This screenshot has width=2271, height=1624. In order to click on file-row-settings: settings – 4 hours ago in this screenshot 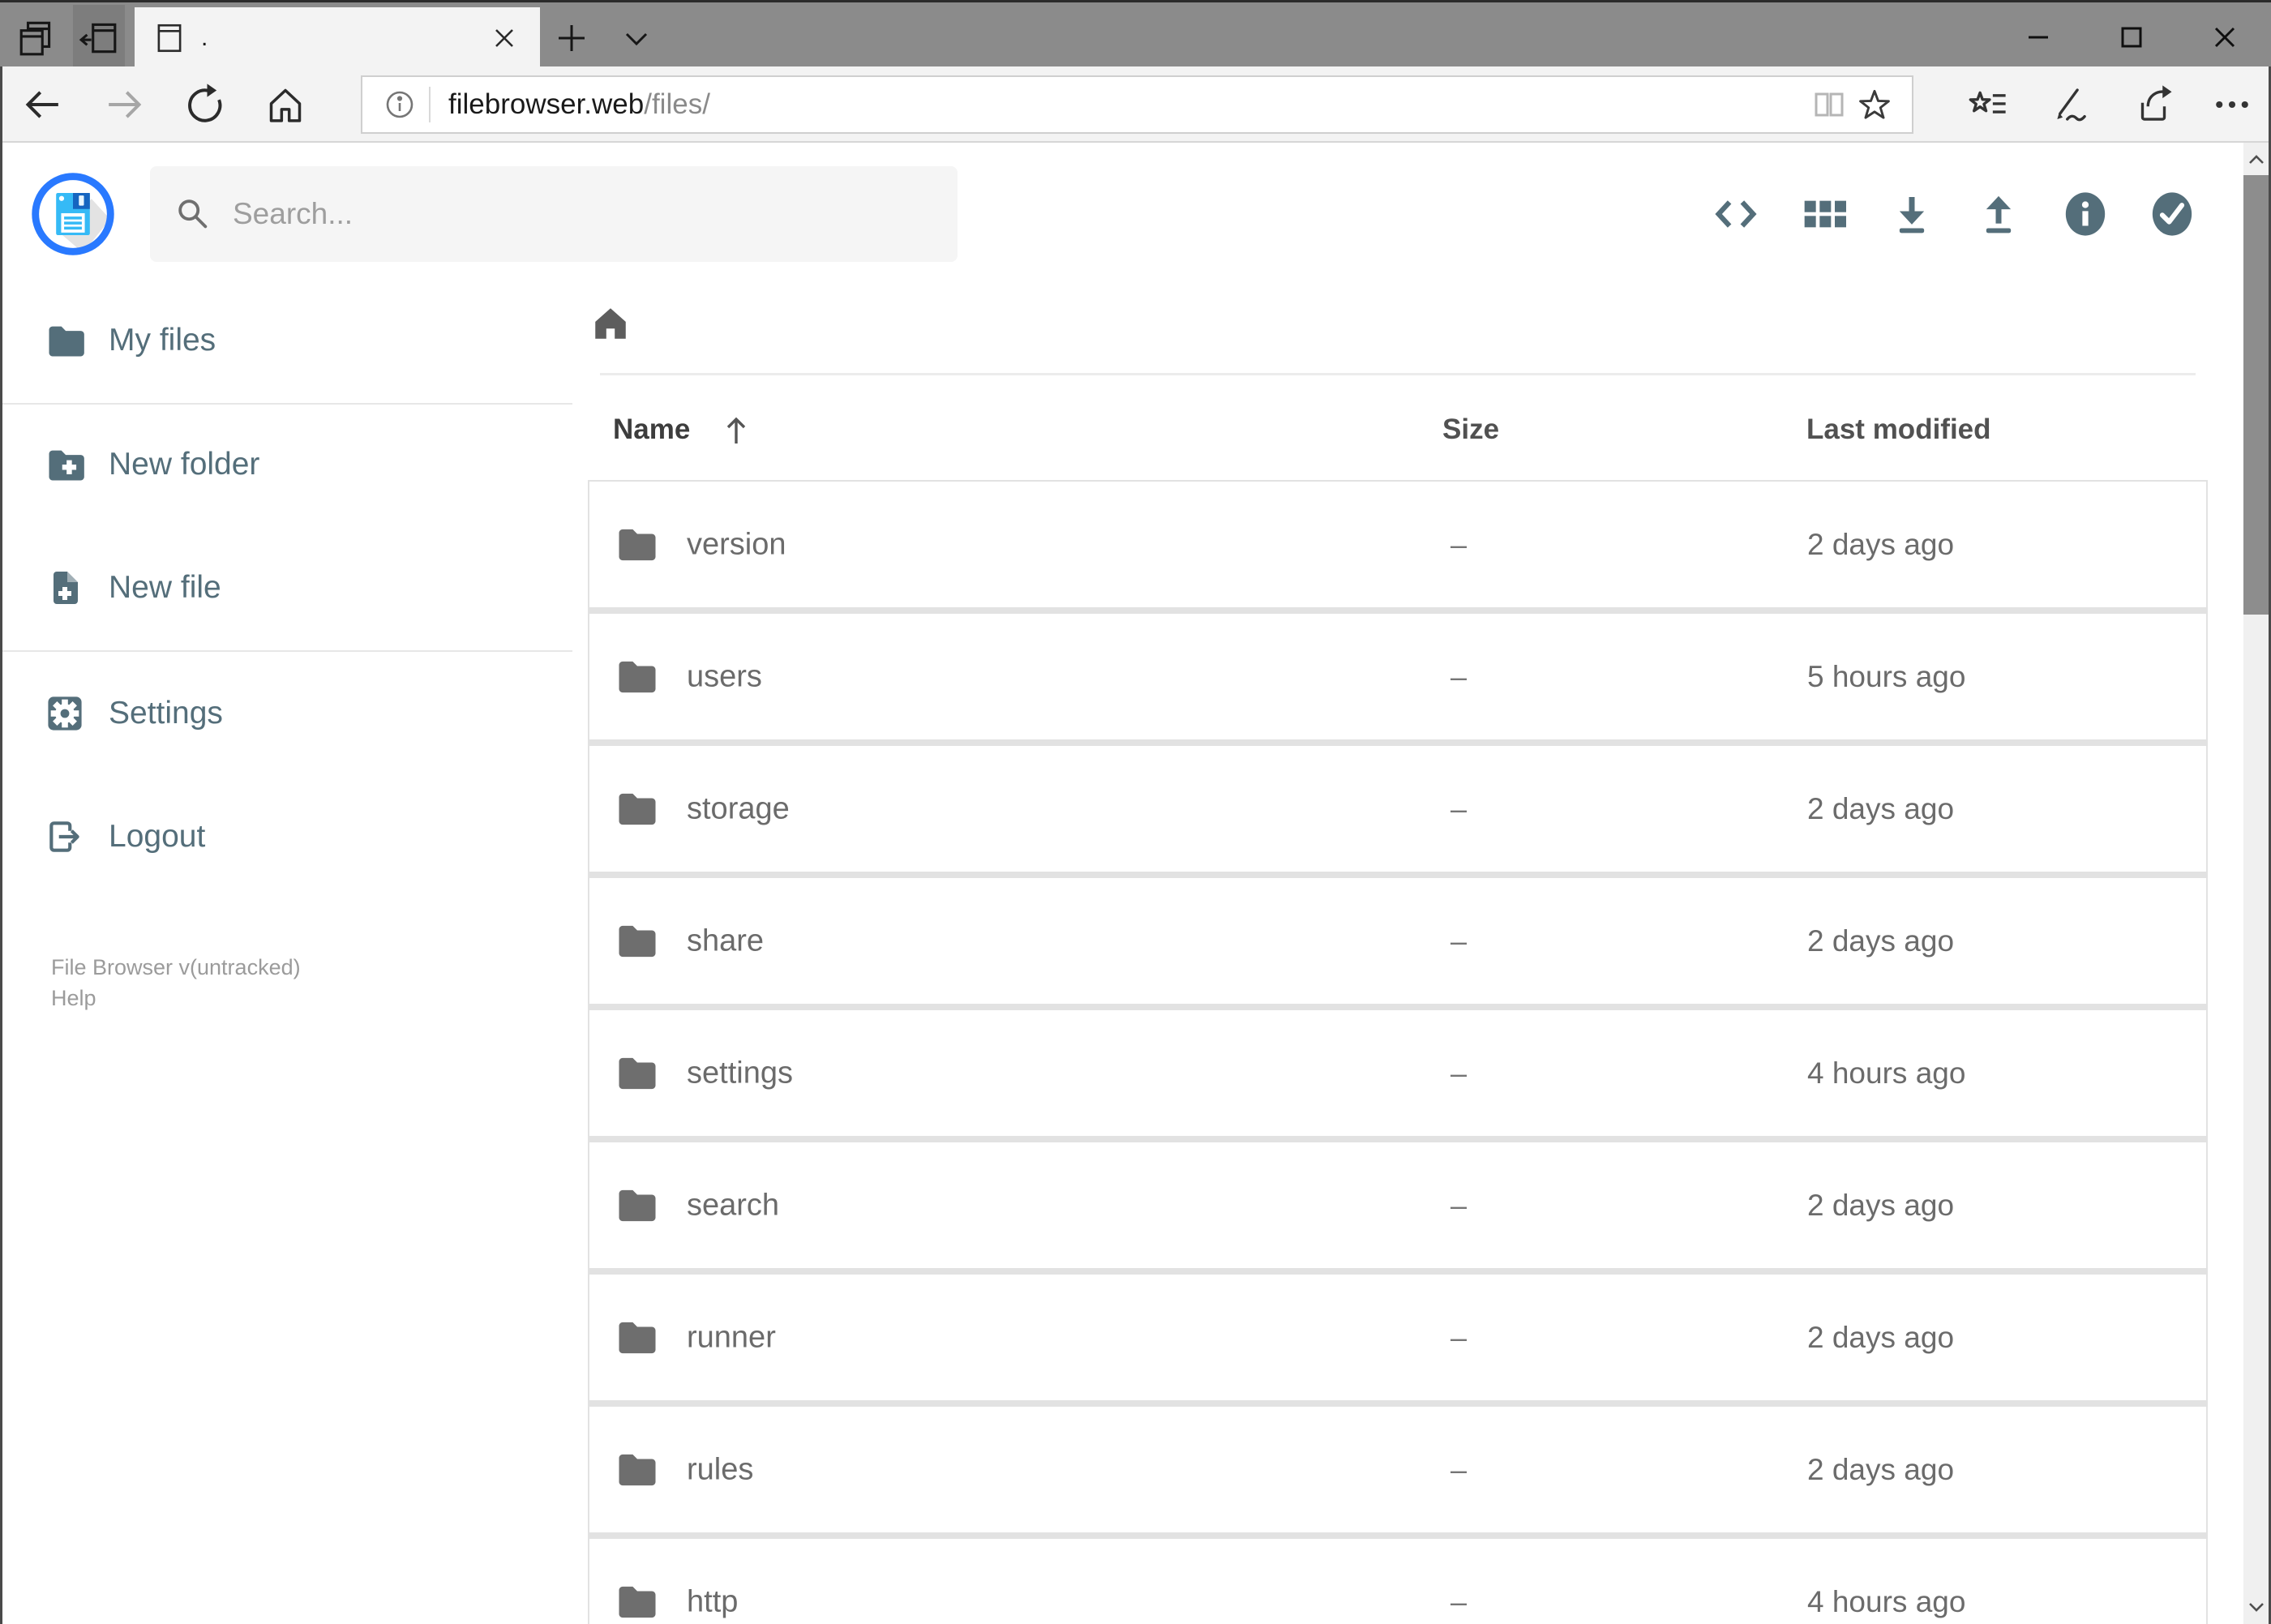, I will do `click(1398, 1073)`.